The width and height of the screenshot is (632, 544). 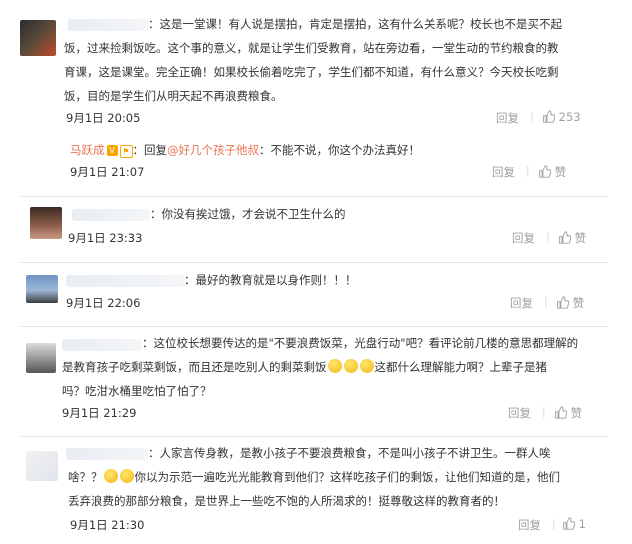 What do you see at coordinates (314, 290) in the screenshot?
I see `comment-4: ：最好的教育就是以身作则！！！ 9月1日 22:06 回复 | 赞` at bounding box center [314, 290].